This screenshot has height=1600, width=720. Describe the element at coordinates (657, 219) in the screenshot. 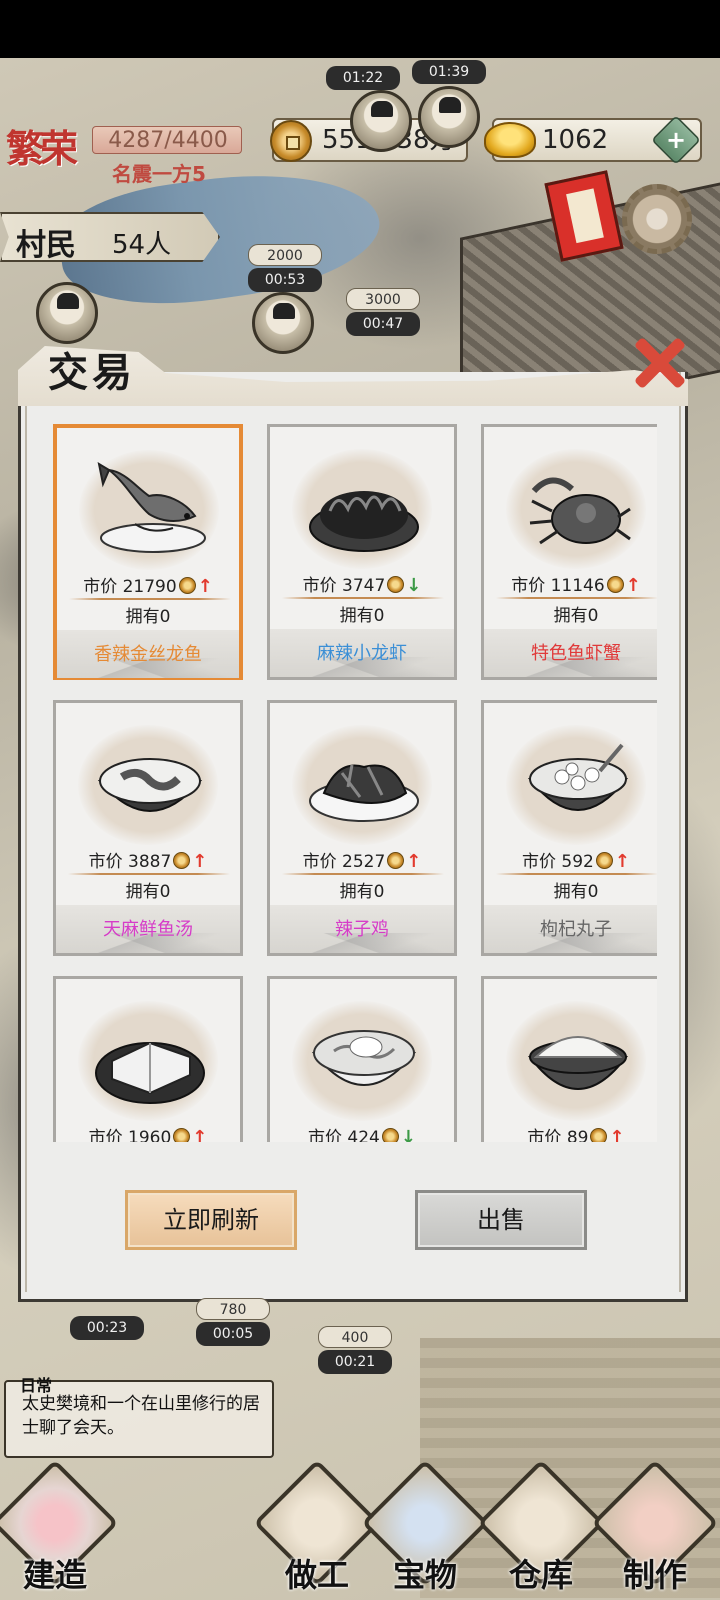

I see `gear-icon` at that location.